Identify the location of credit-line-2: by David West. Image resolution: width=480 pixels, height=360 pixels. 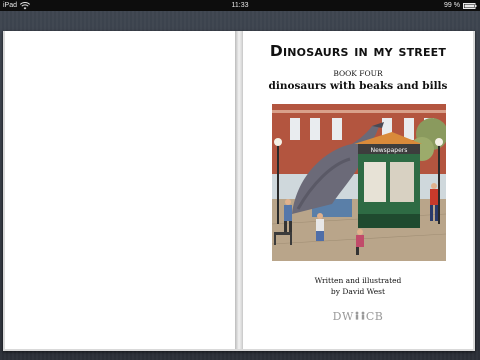
(358, 291).